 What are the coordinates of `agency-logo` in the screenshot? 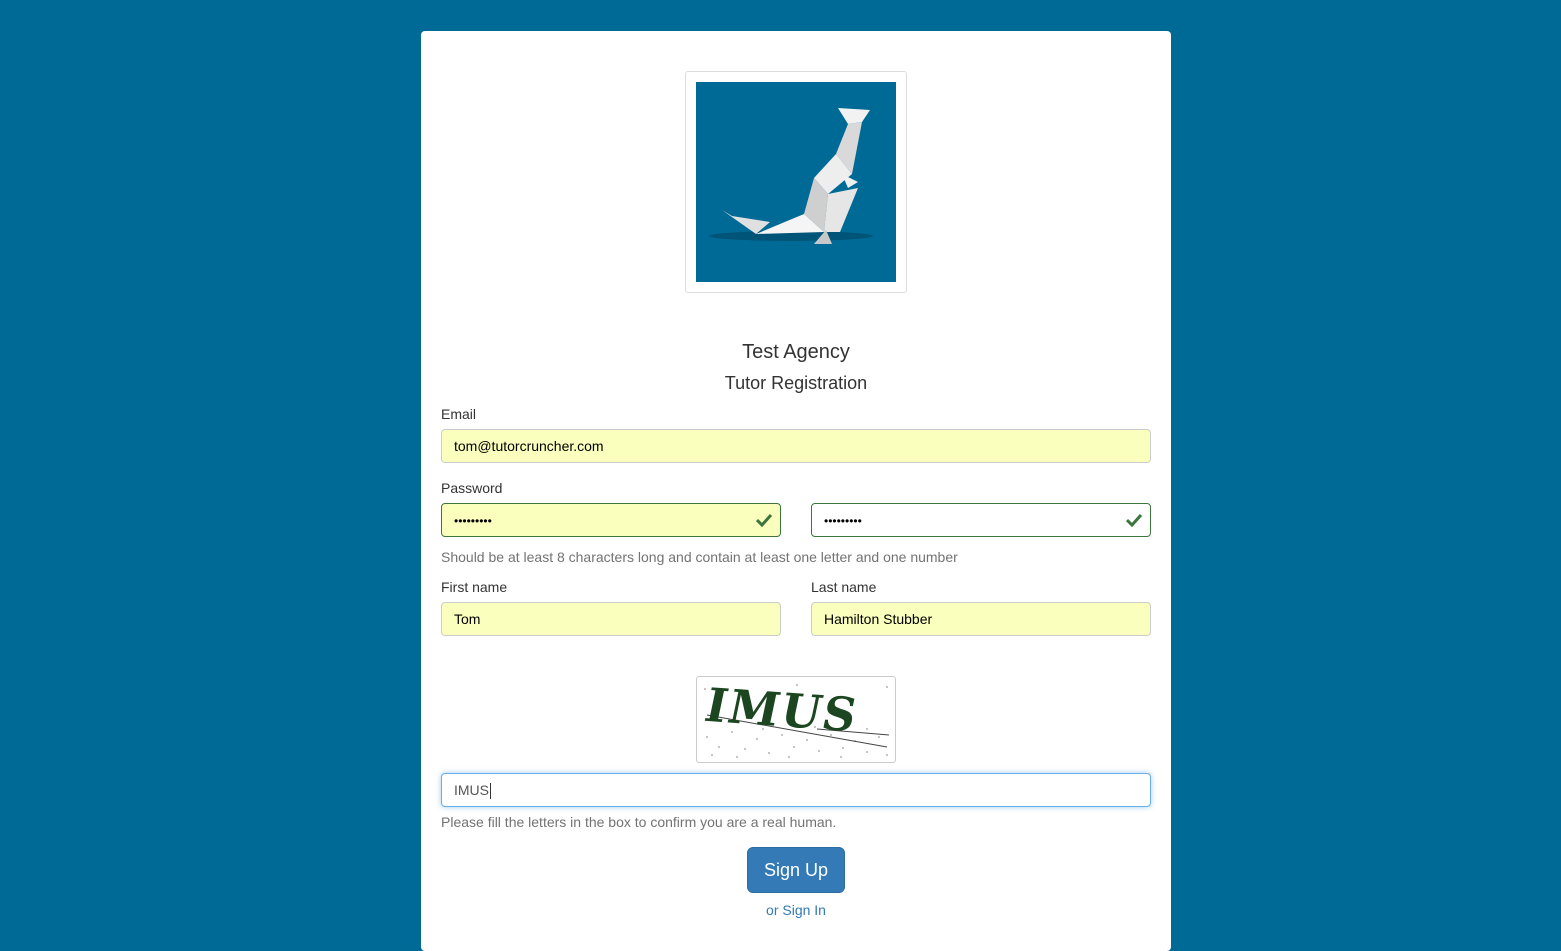 It's located at (796, 182).